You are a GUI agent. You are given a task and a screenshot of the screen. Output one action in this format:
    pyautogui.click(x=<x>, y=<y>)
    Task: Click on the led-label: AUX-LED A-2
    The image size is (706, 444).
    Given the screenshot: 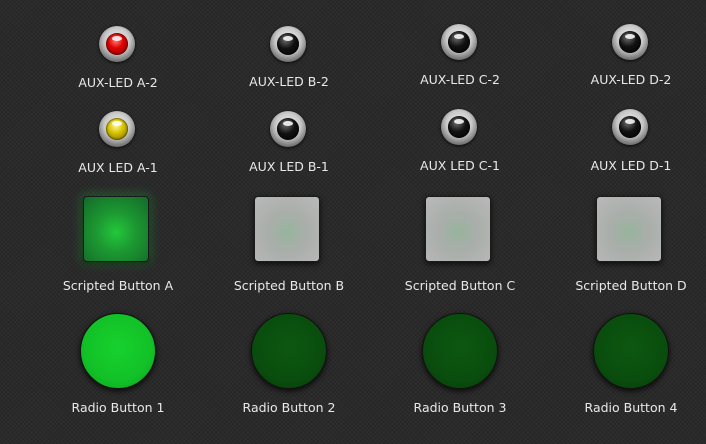 What is the action you would take?
    pyautogui.click(x=118, y=82)
    